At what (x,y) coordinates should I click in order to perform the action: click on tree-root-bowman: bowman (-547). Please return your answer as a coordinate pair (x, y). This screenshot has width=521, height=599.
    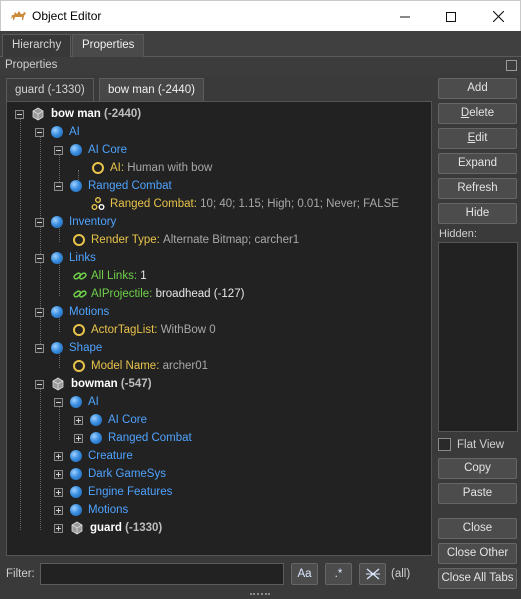
    Looking at the image, I should click on (93, 384).